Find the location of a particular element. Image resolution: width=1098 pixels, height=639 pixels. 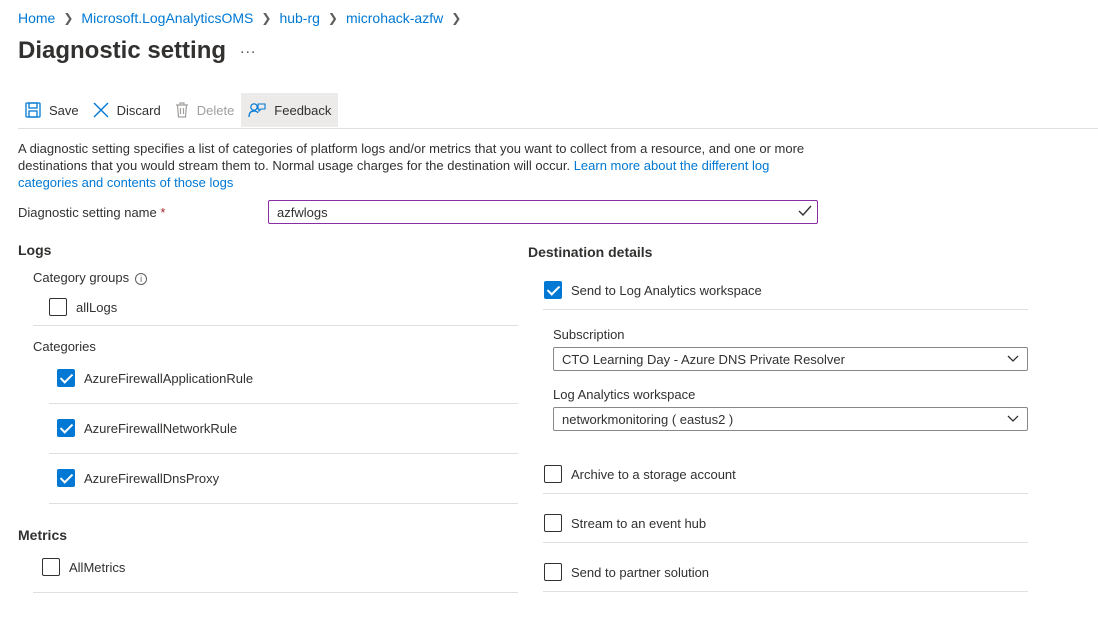

category-row: AzureFirewallDnsProxy is located at coordinates (138, 478).